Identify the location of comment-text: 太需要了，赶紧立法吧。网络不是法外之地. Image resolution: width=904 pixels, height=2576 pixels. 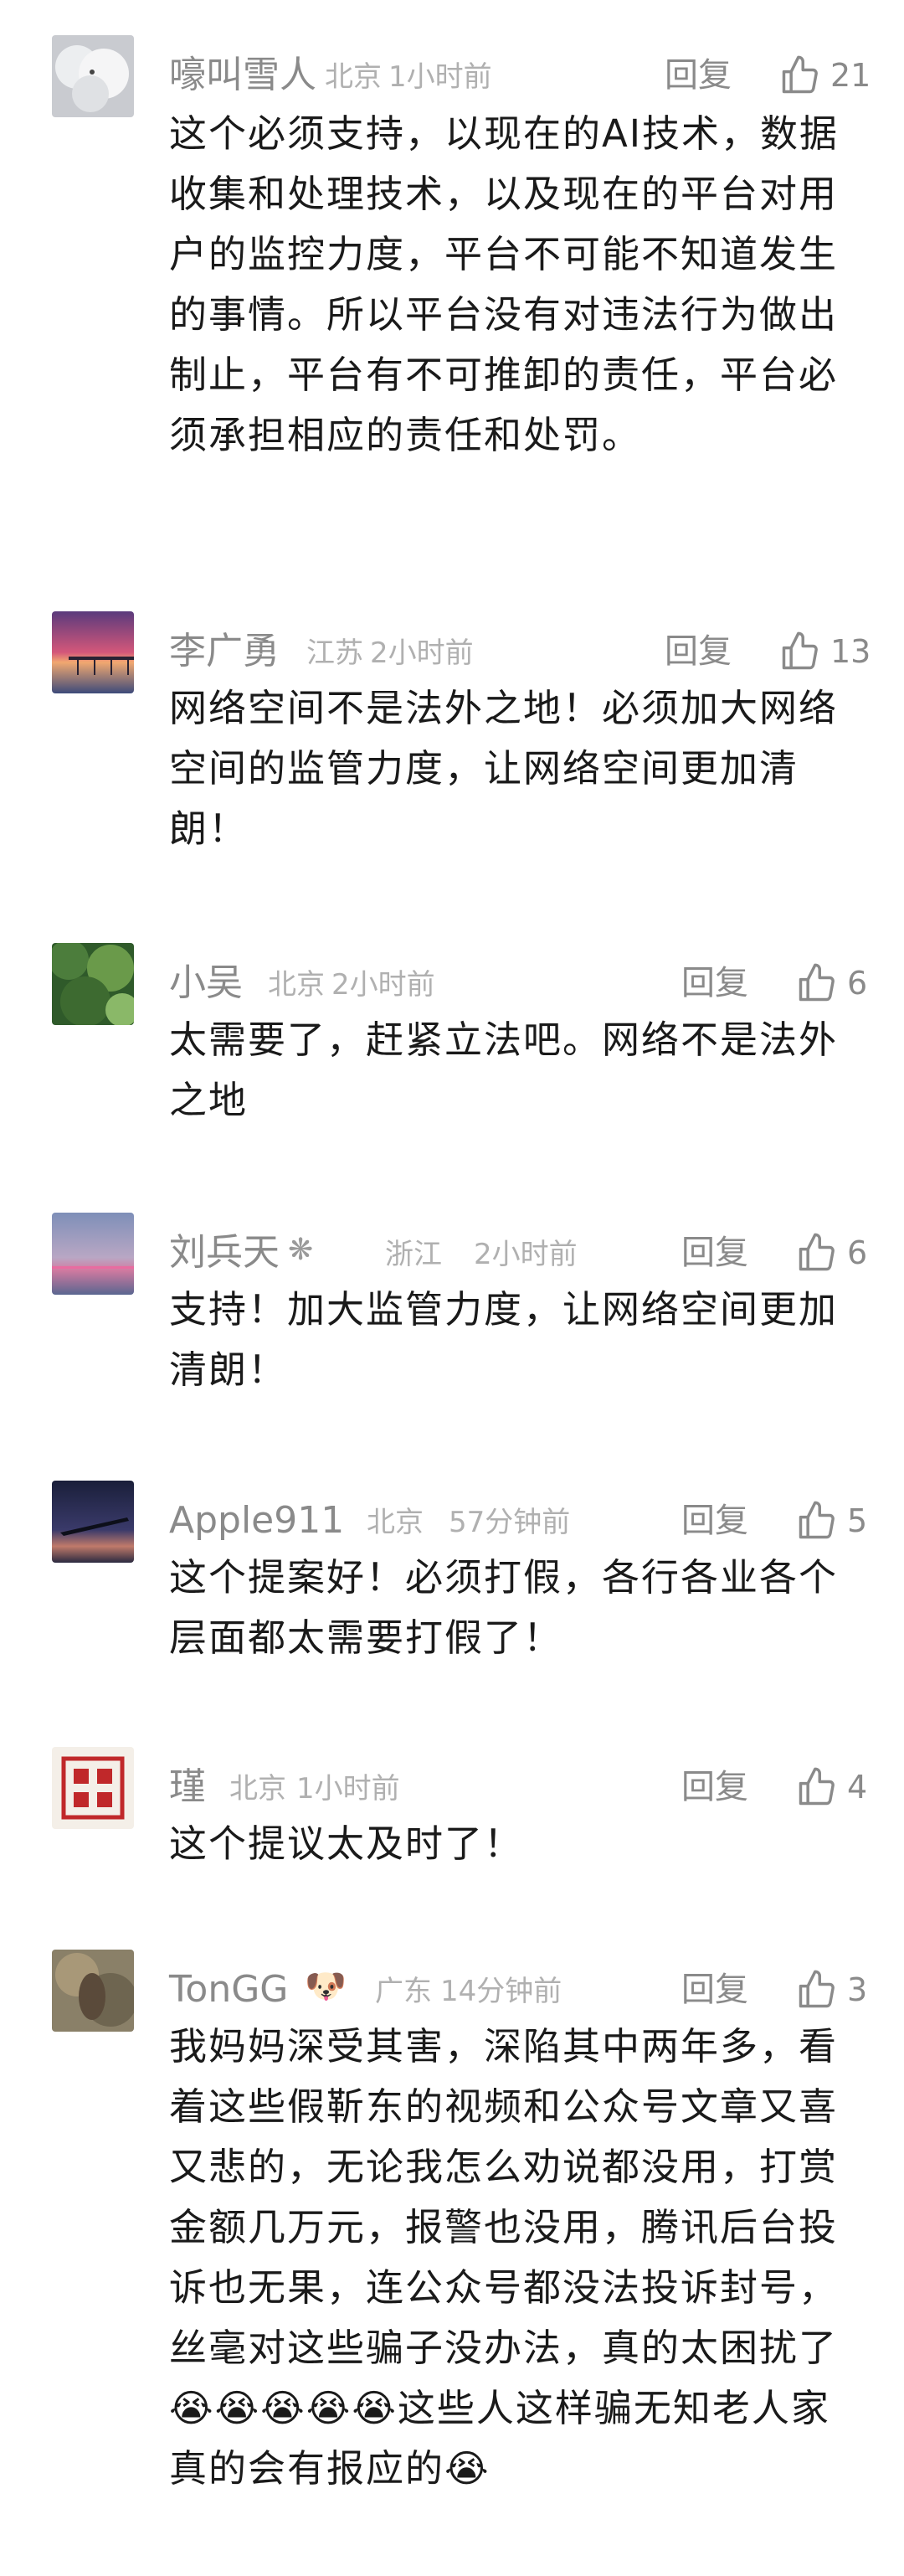
(504, 1070).